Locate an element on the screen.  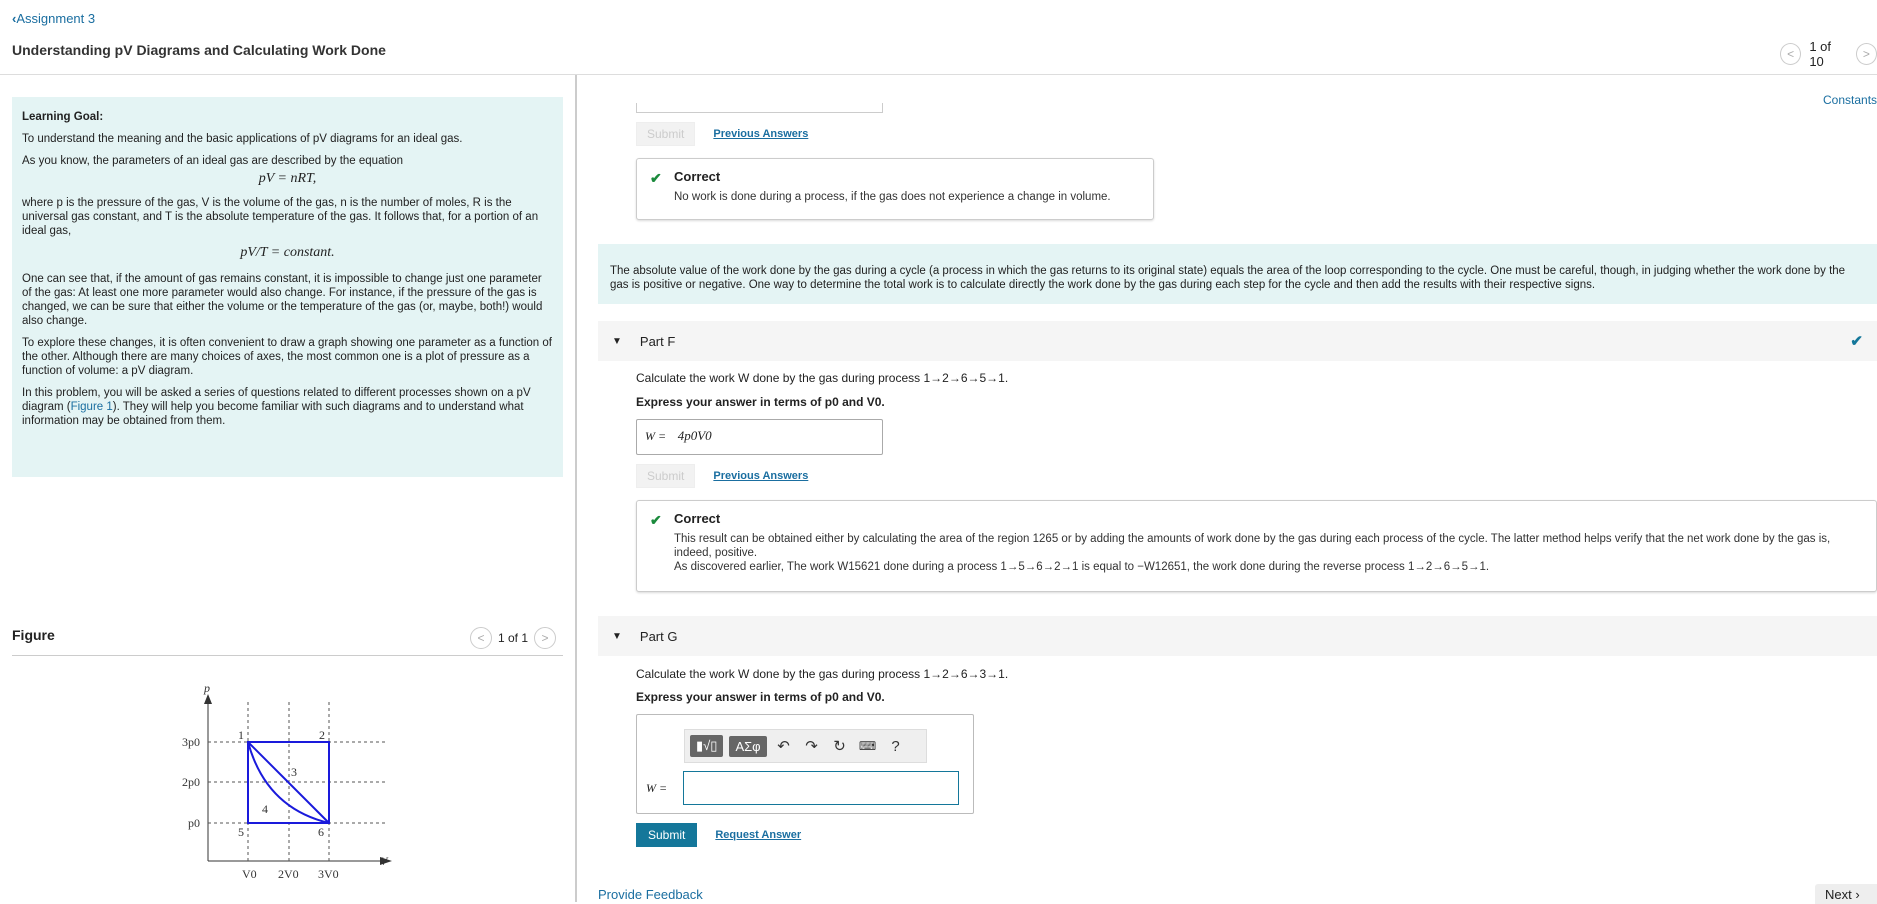
next-button: Next › is located at coordinates (1846, 894).